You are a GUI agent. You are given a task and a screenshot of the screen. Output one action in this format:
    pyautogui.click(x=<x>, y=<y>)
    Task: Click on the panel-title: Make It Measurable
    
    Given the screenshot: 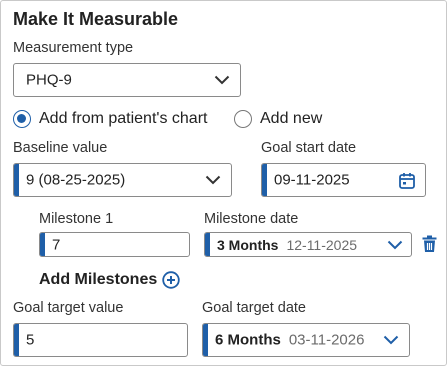 What is the action you would take?
    pyautogui.click(x=96, y=19)
    